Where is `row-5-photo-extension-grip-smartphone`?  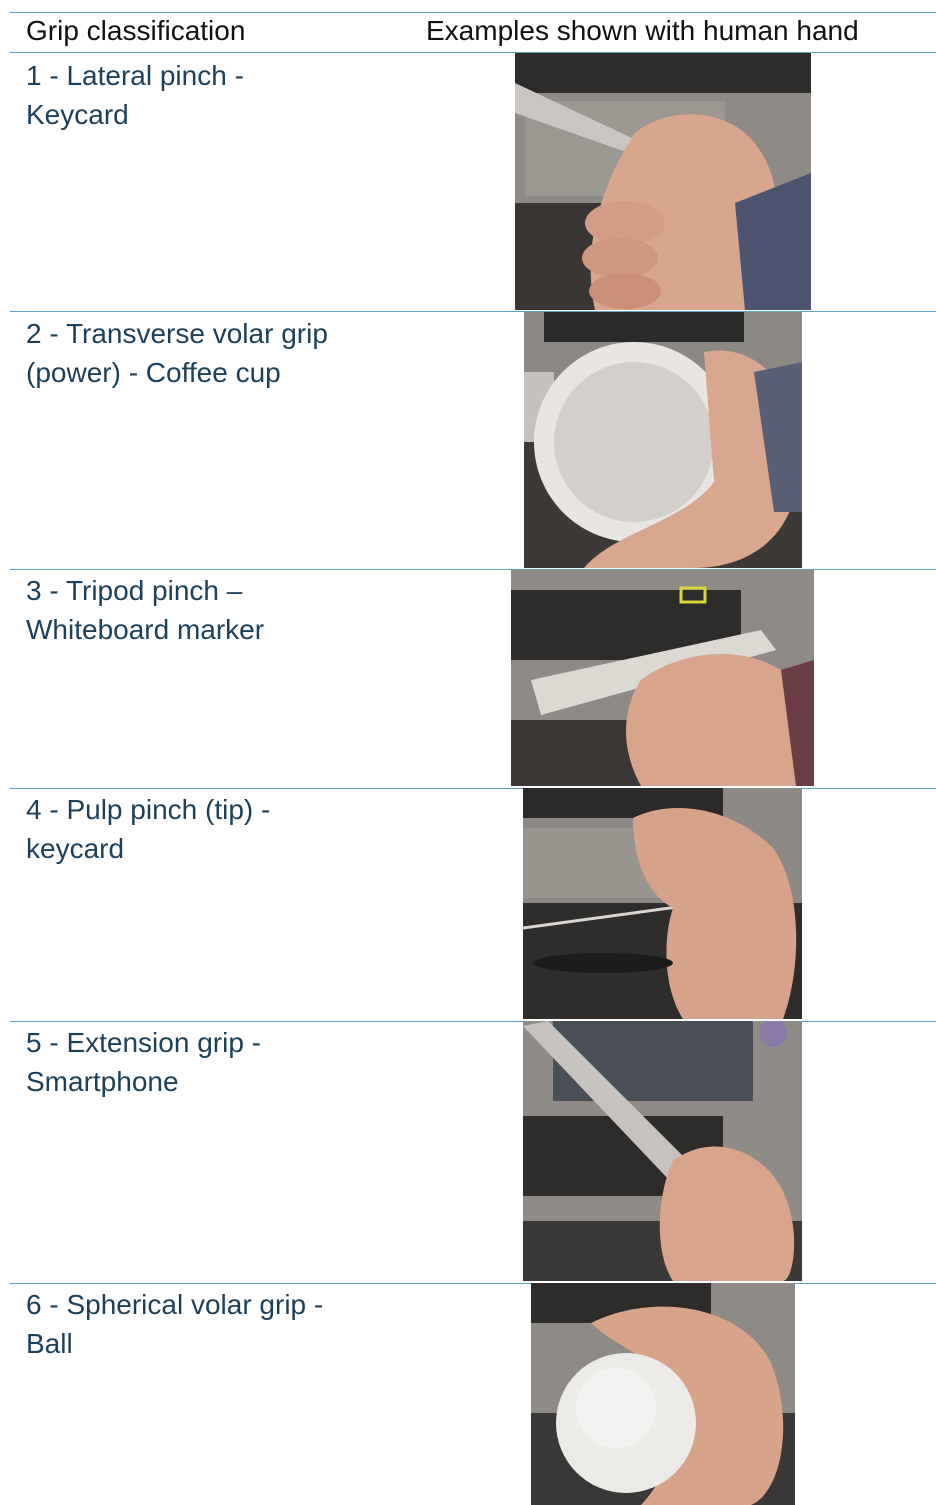
row-5-photo-extension-grip-smartphone is located at coordinates (662, 1151).